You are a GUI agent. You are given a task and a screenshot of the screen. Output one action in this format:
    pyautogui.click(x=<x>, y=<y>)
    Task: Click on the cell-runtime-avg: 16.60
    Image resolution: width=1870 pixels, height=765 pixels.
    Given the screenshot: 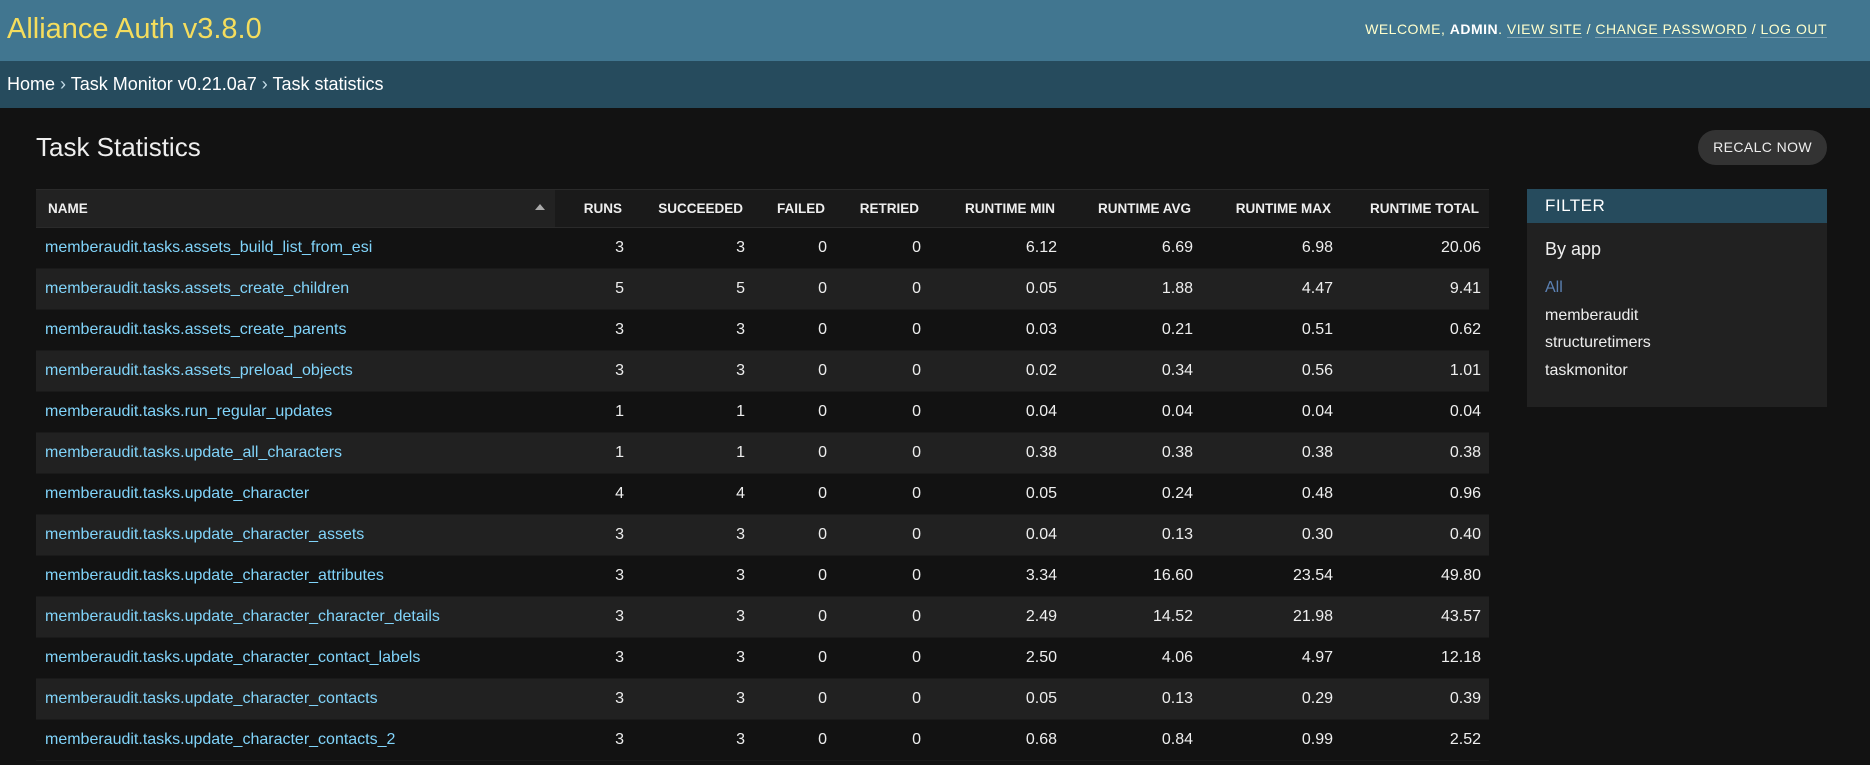 What is the action you would take?
    pyautogui.click(x=1133, y=576)
    